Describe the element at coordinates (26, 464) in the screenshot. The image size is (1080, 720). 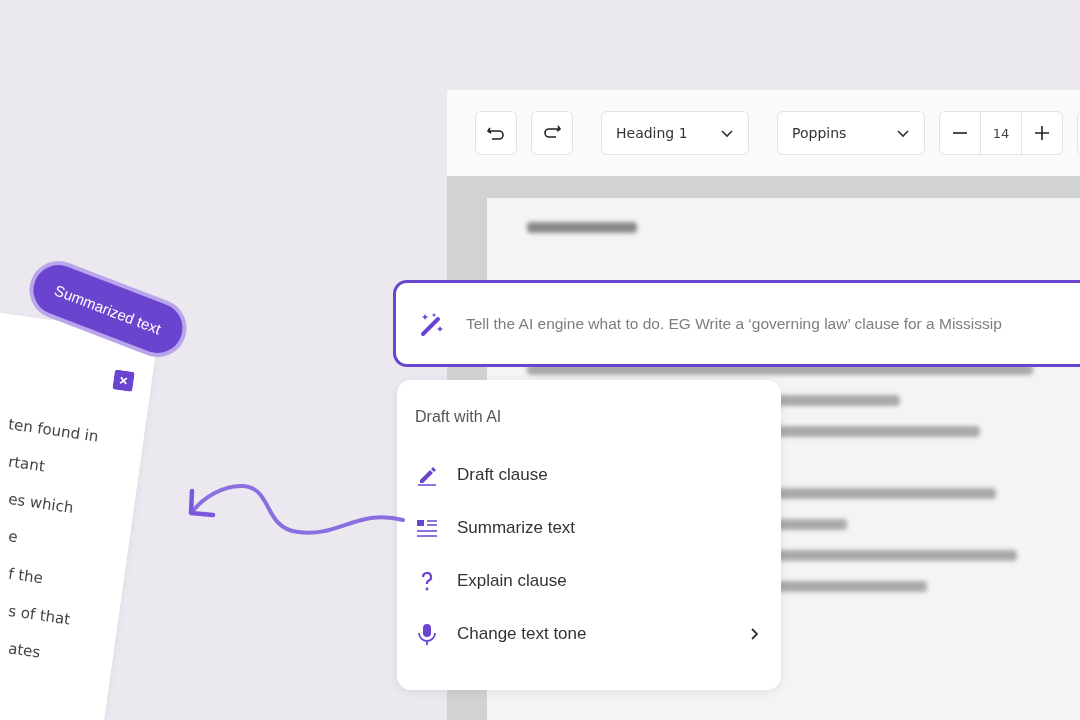
I see `summary-text: rtant` at that location.